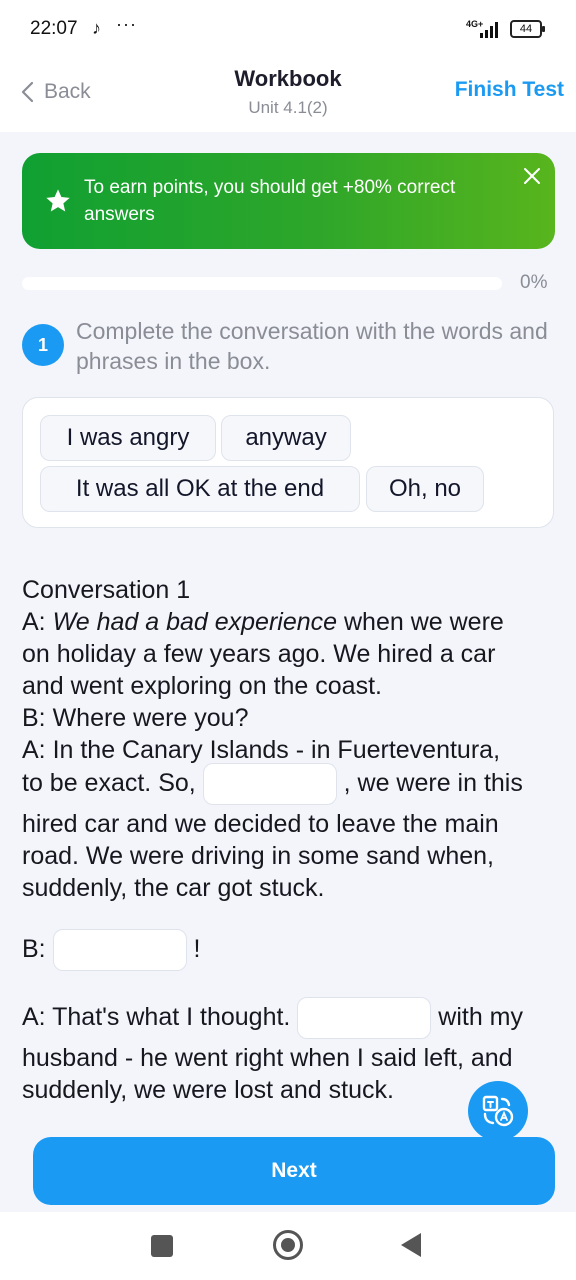 The width and height of the screenshot is (576, 1280). I want to click on conversation-heading: Conversation 1, so click(106, 590).